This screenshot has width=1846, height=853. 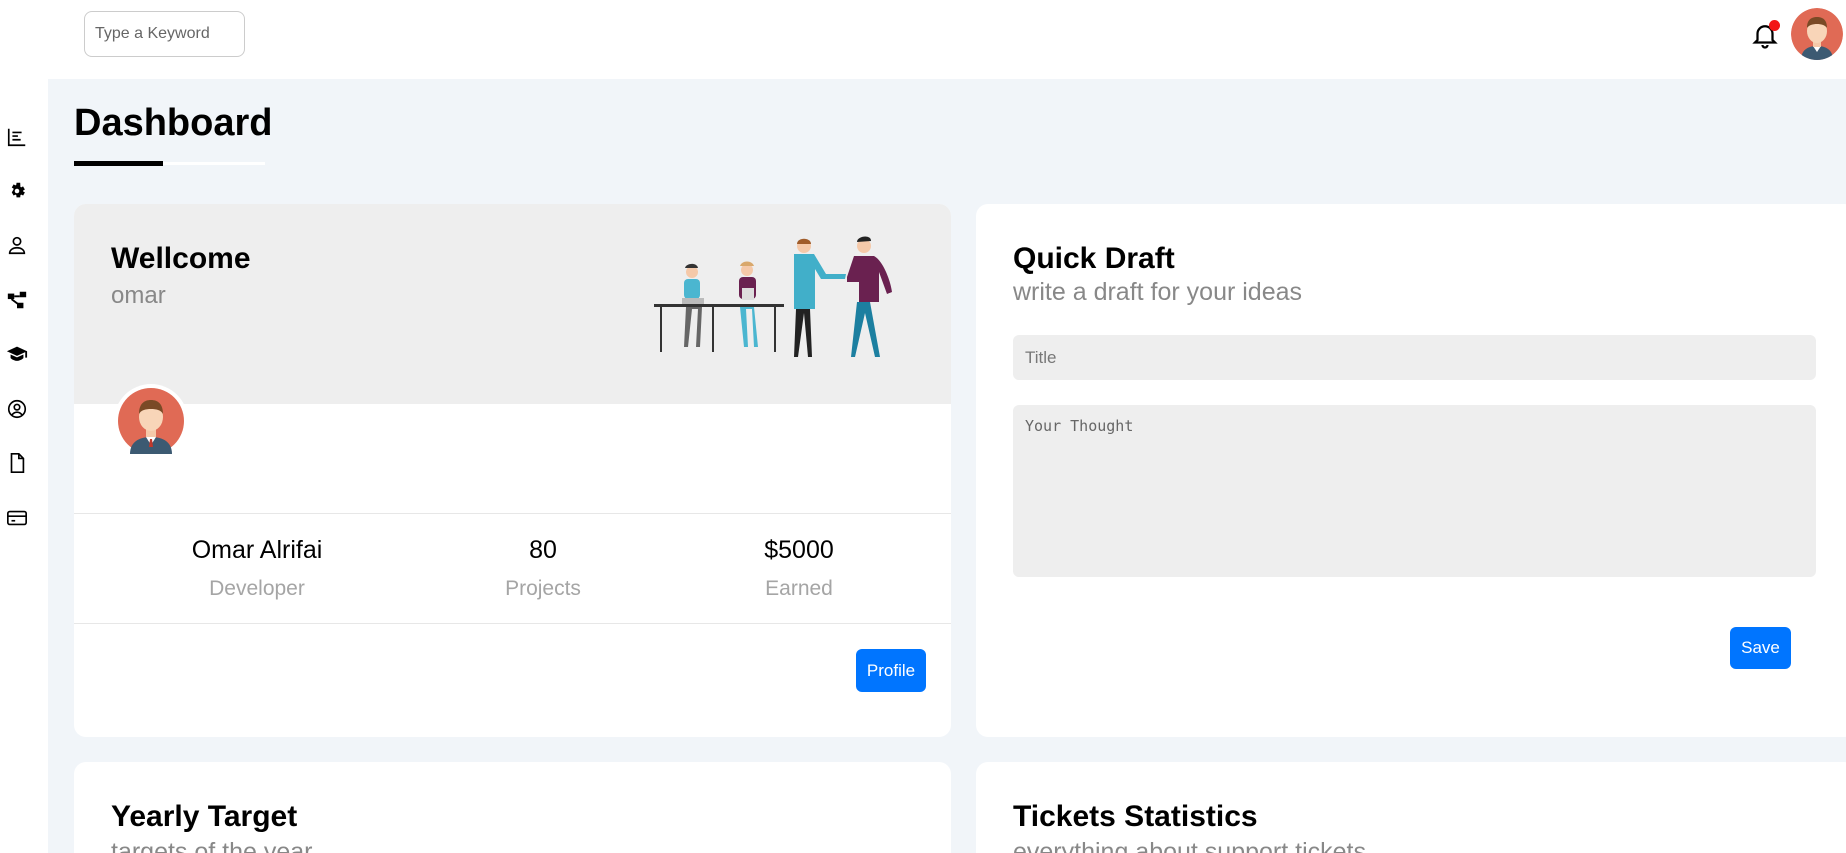 I want to click on file-icon, so click(x=17, y=463).